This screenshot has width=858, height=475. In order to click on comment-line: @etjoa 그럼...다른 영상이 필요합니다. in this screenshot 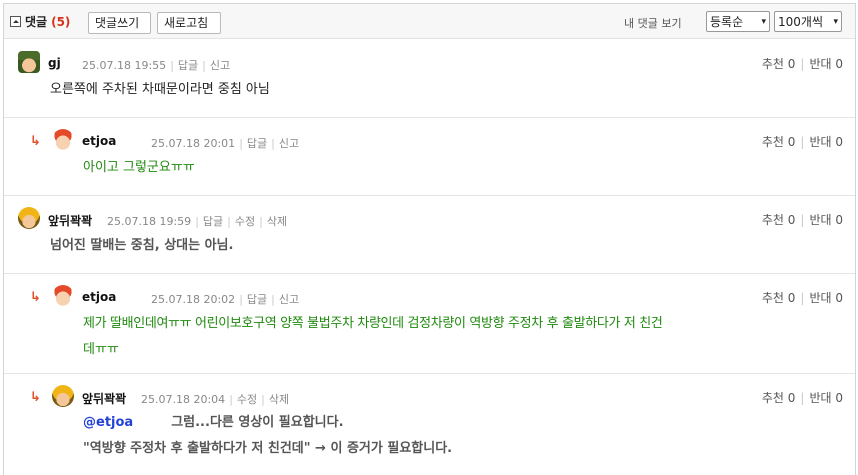, I will do `click(267, 423)`.